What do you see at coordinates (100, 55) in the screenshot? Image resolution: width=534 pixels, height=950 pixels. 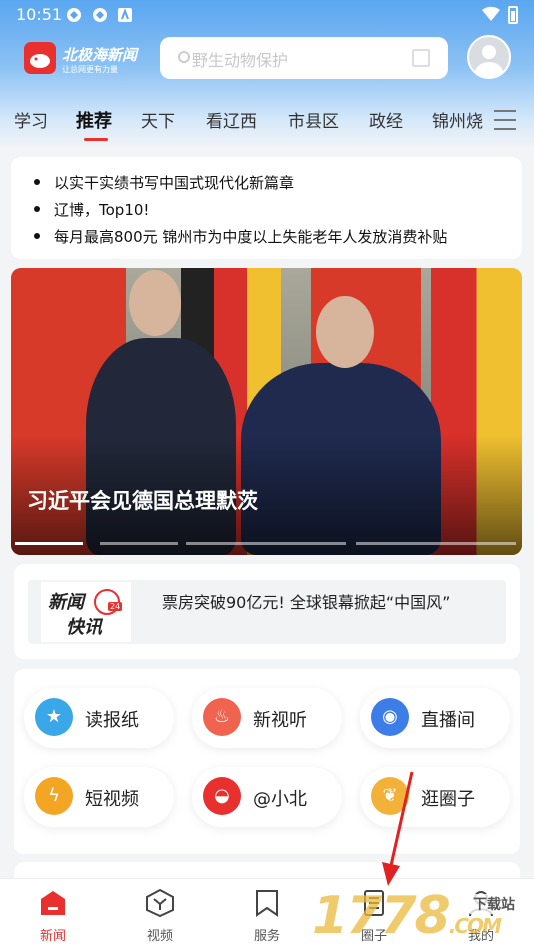 I see `app-name: 北极海新闻` at bounding box center [100, 55].